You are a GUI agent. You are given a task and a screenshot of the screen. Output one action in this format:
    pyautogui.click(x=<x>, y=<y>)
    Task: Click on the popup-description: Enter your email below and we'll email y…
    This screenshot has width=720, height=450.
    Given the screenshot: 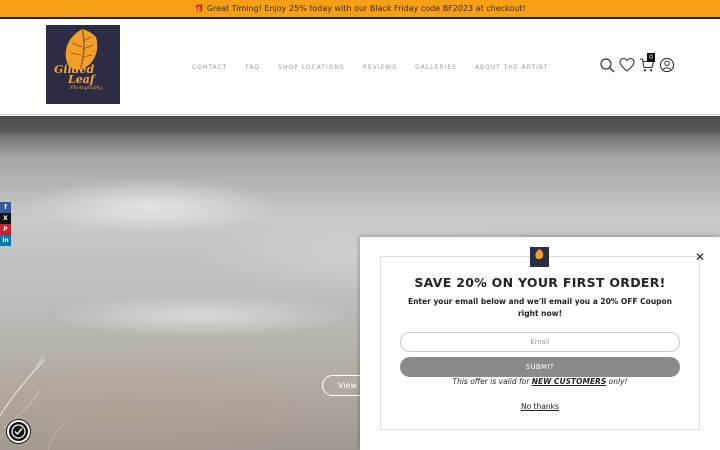 What is the action you would take?
    pyautogui.click(x=540, y=307)
    